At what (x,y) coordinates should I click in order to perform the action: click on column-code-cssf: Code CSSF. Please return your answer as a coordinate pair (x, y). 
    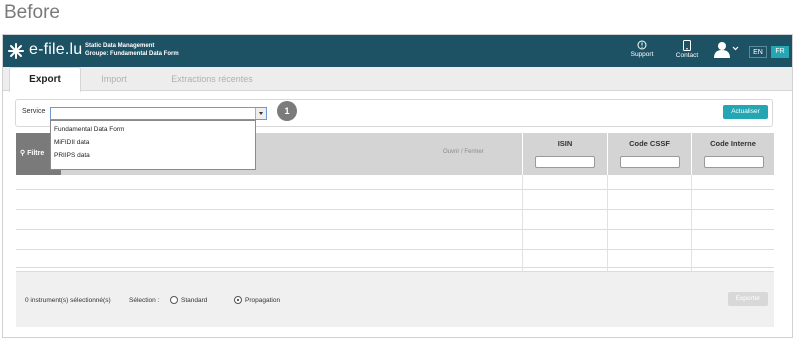
    Looking at the image, I should click on (649, 154).